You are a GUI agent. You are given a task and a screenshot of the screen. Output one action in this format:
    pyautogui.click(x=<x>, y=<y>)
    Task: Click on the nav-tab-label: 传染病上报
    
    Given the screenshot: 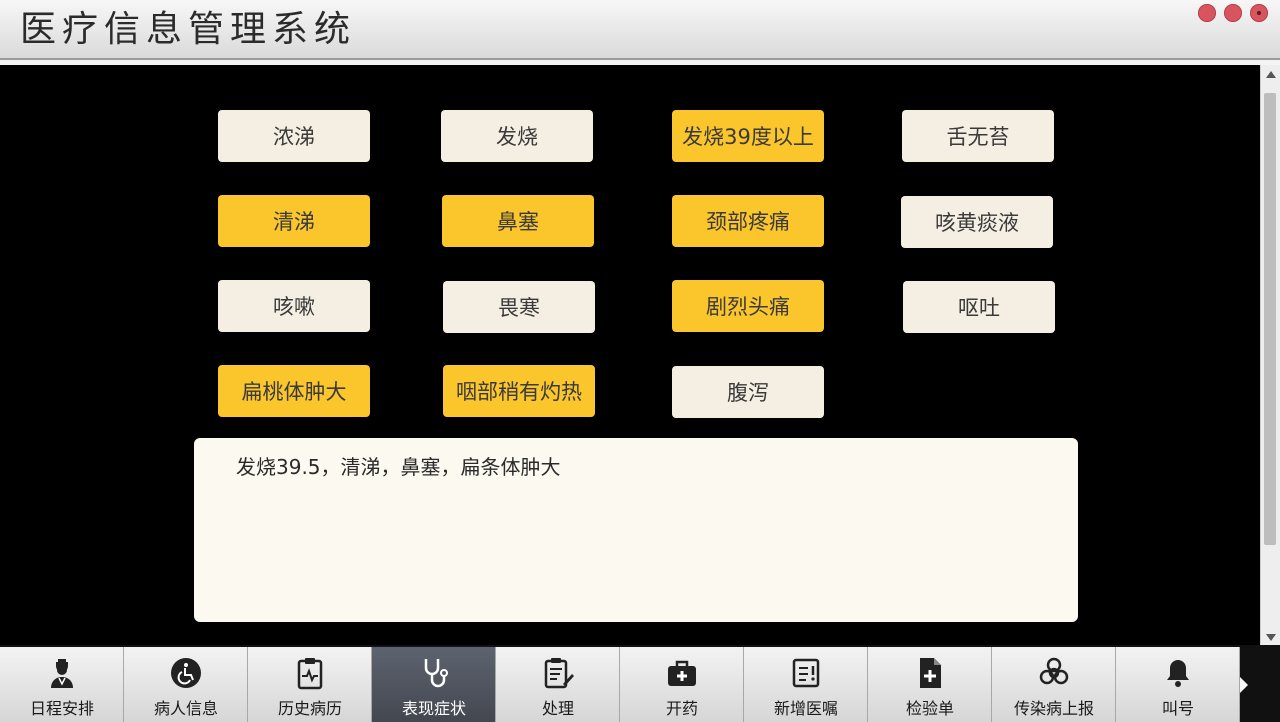 What is the action you would take?
    pyautogui.click(x=1053, y=708)
    